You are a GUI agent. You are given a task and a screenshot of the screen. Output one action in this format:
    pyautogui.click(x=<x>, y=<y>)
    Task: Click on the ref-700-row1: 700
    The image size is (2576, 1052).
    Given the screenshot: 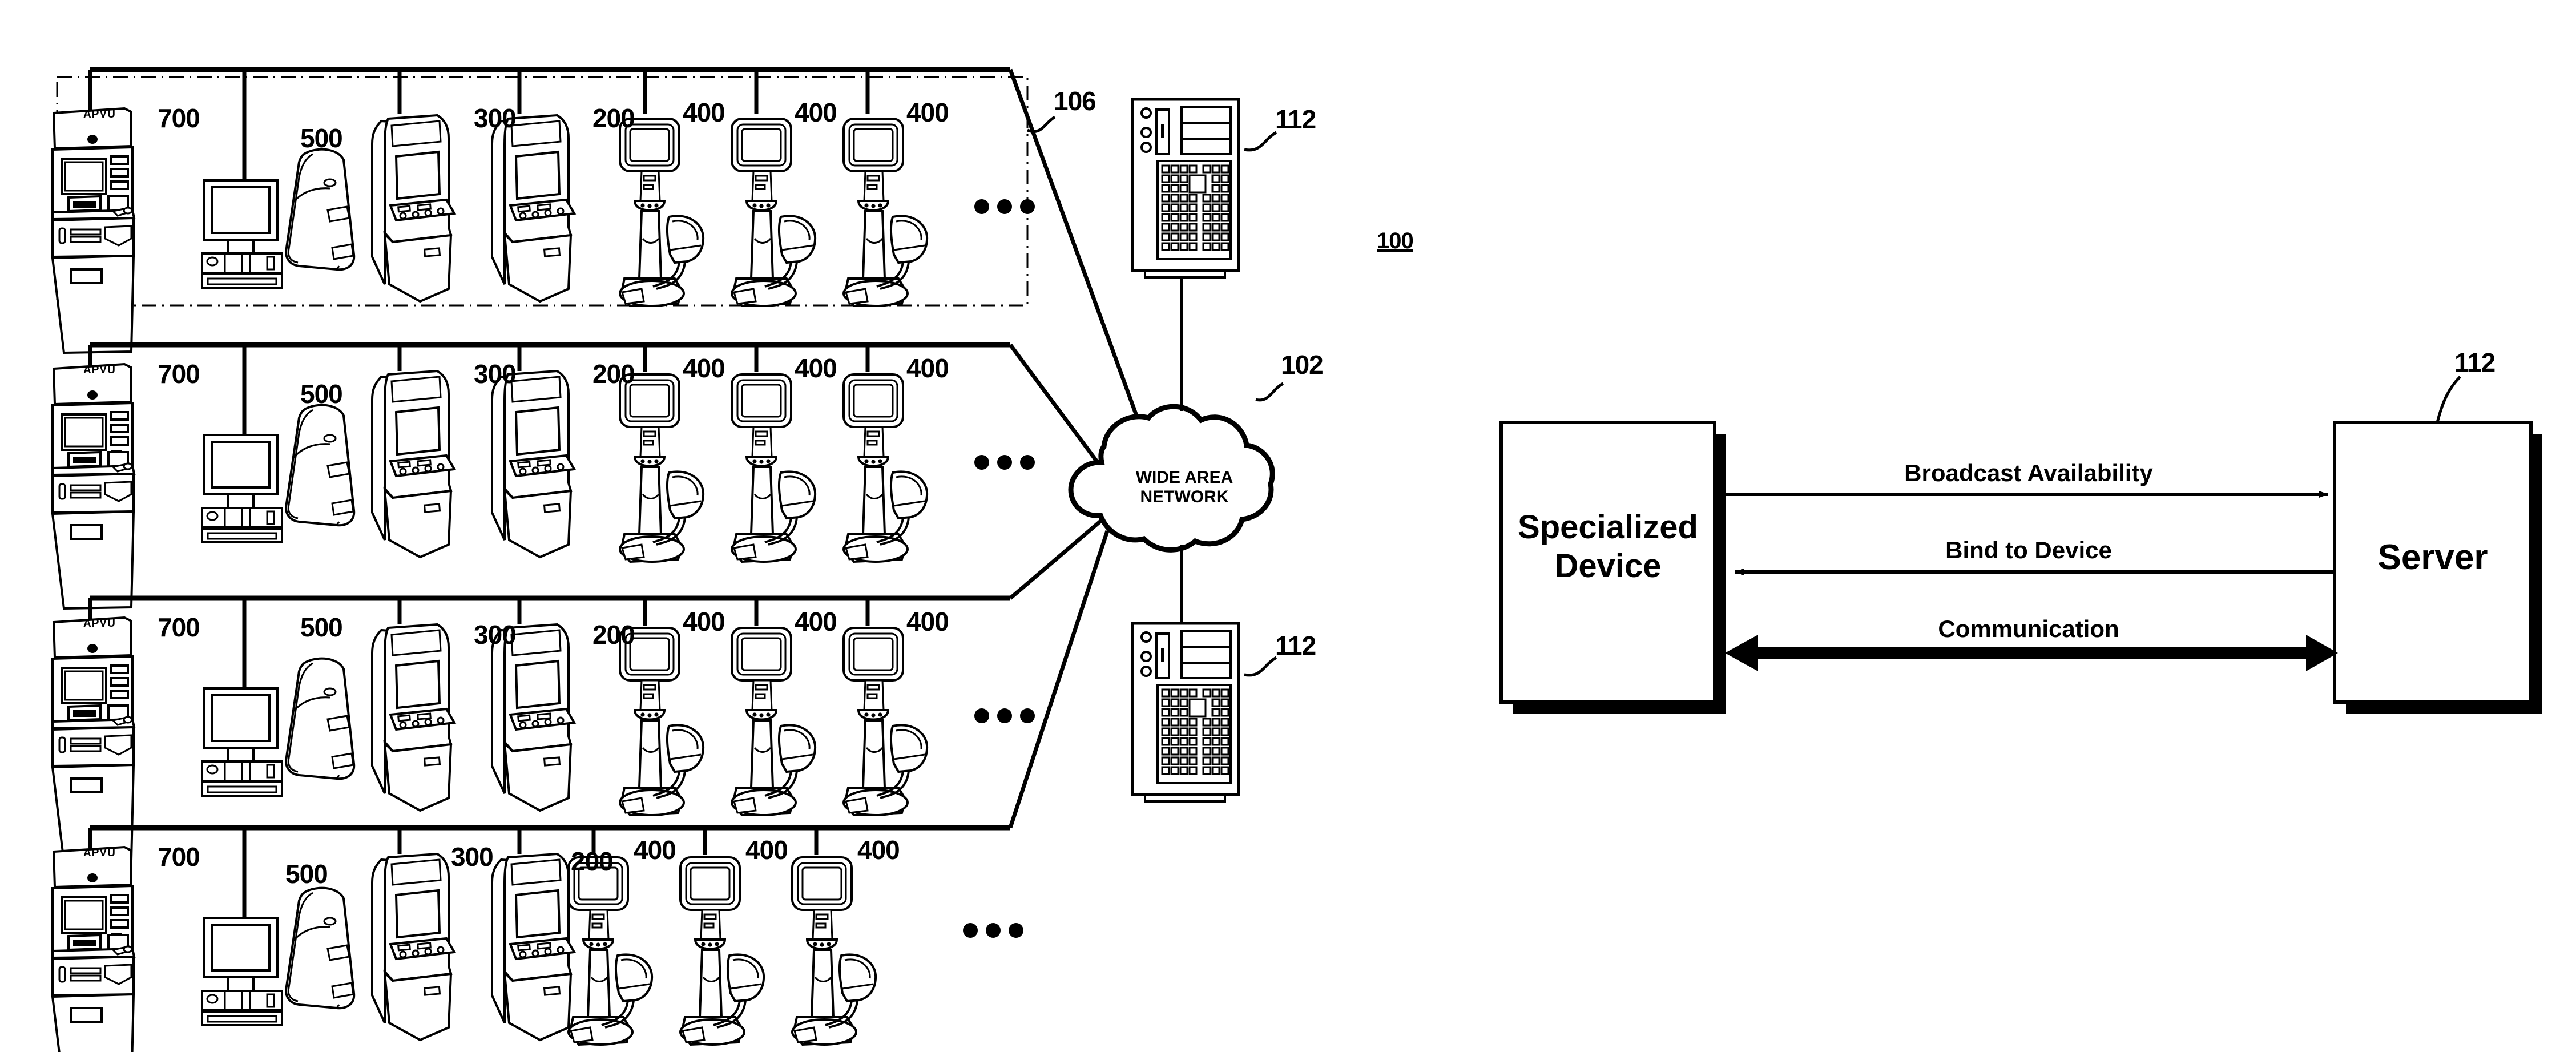 What is the action you would take?
    pyautogui.click(x=179, y=118)
    